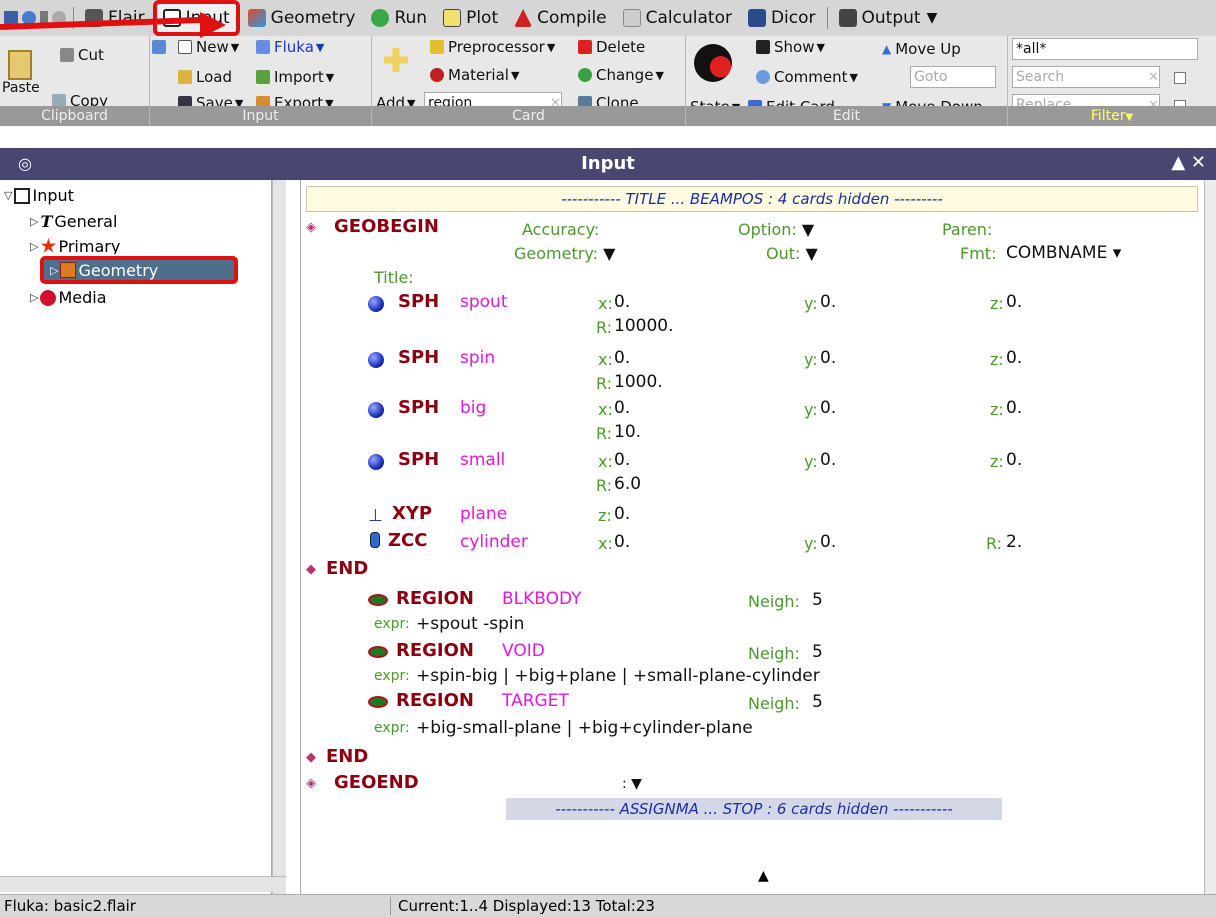 This screenshot has height=917, width=1216. I want to click on run-icon, so click(380, 18).